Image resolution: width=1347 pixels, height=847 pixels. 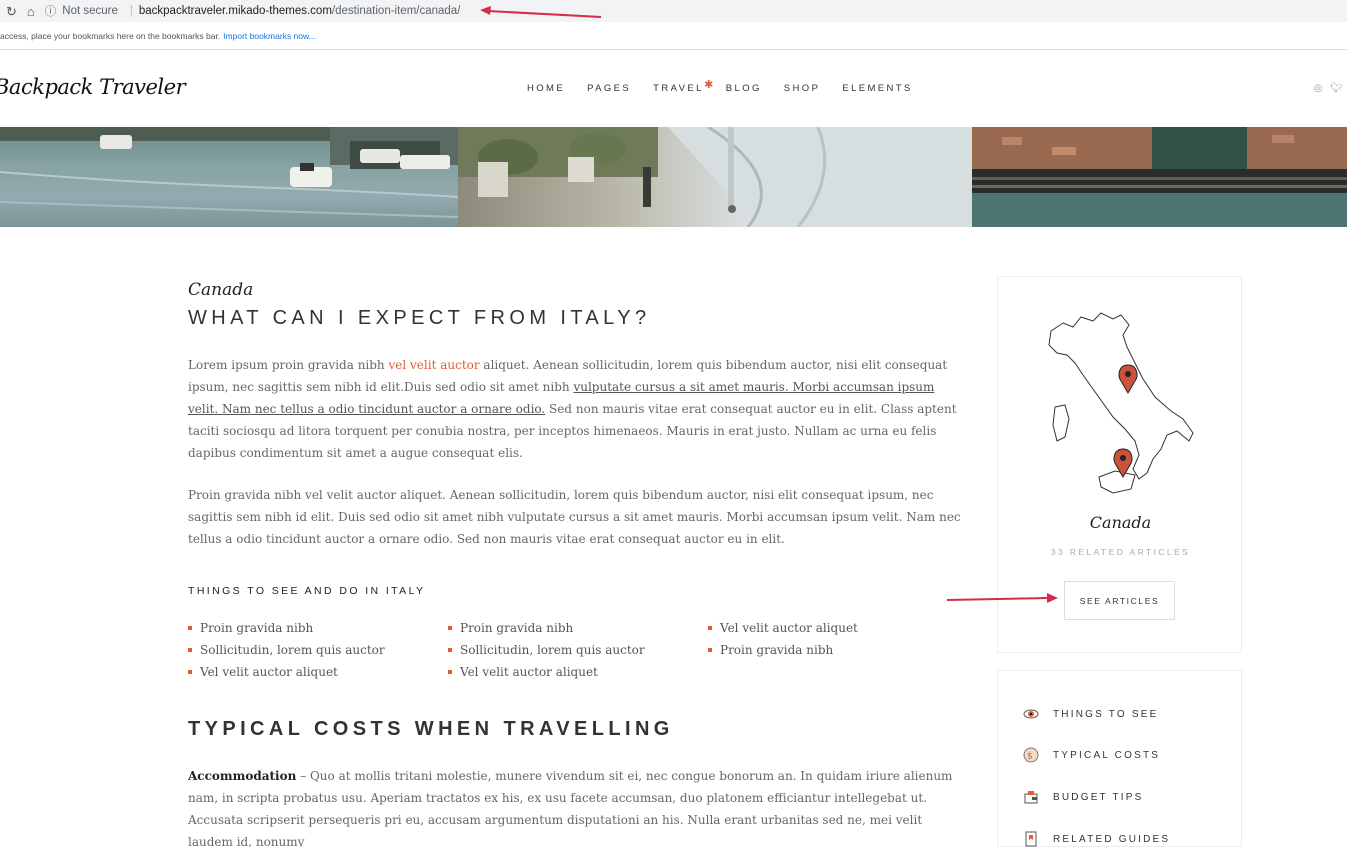 What do you see at coordinates (744, 88) in the screenshot?
I see `nav-blog: BLOG` at bounding box center [744, 88].